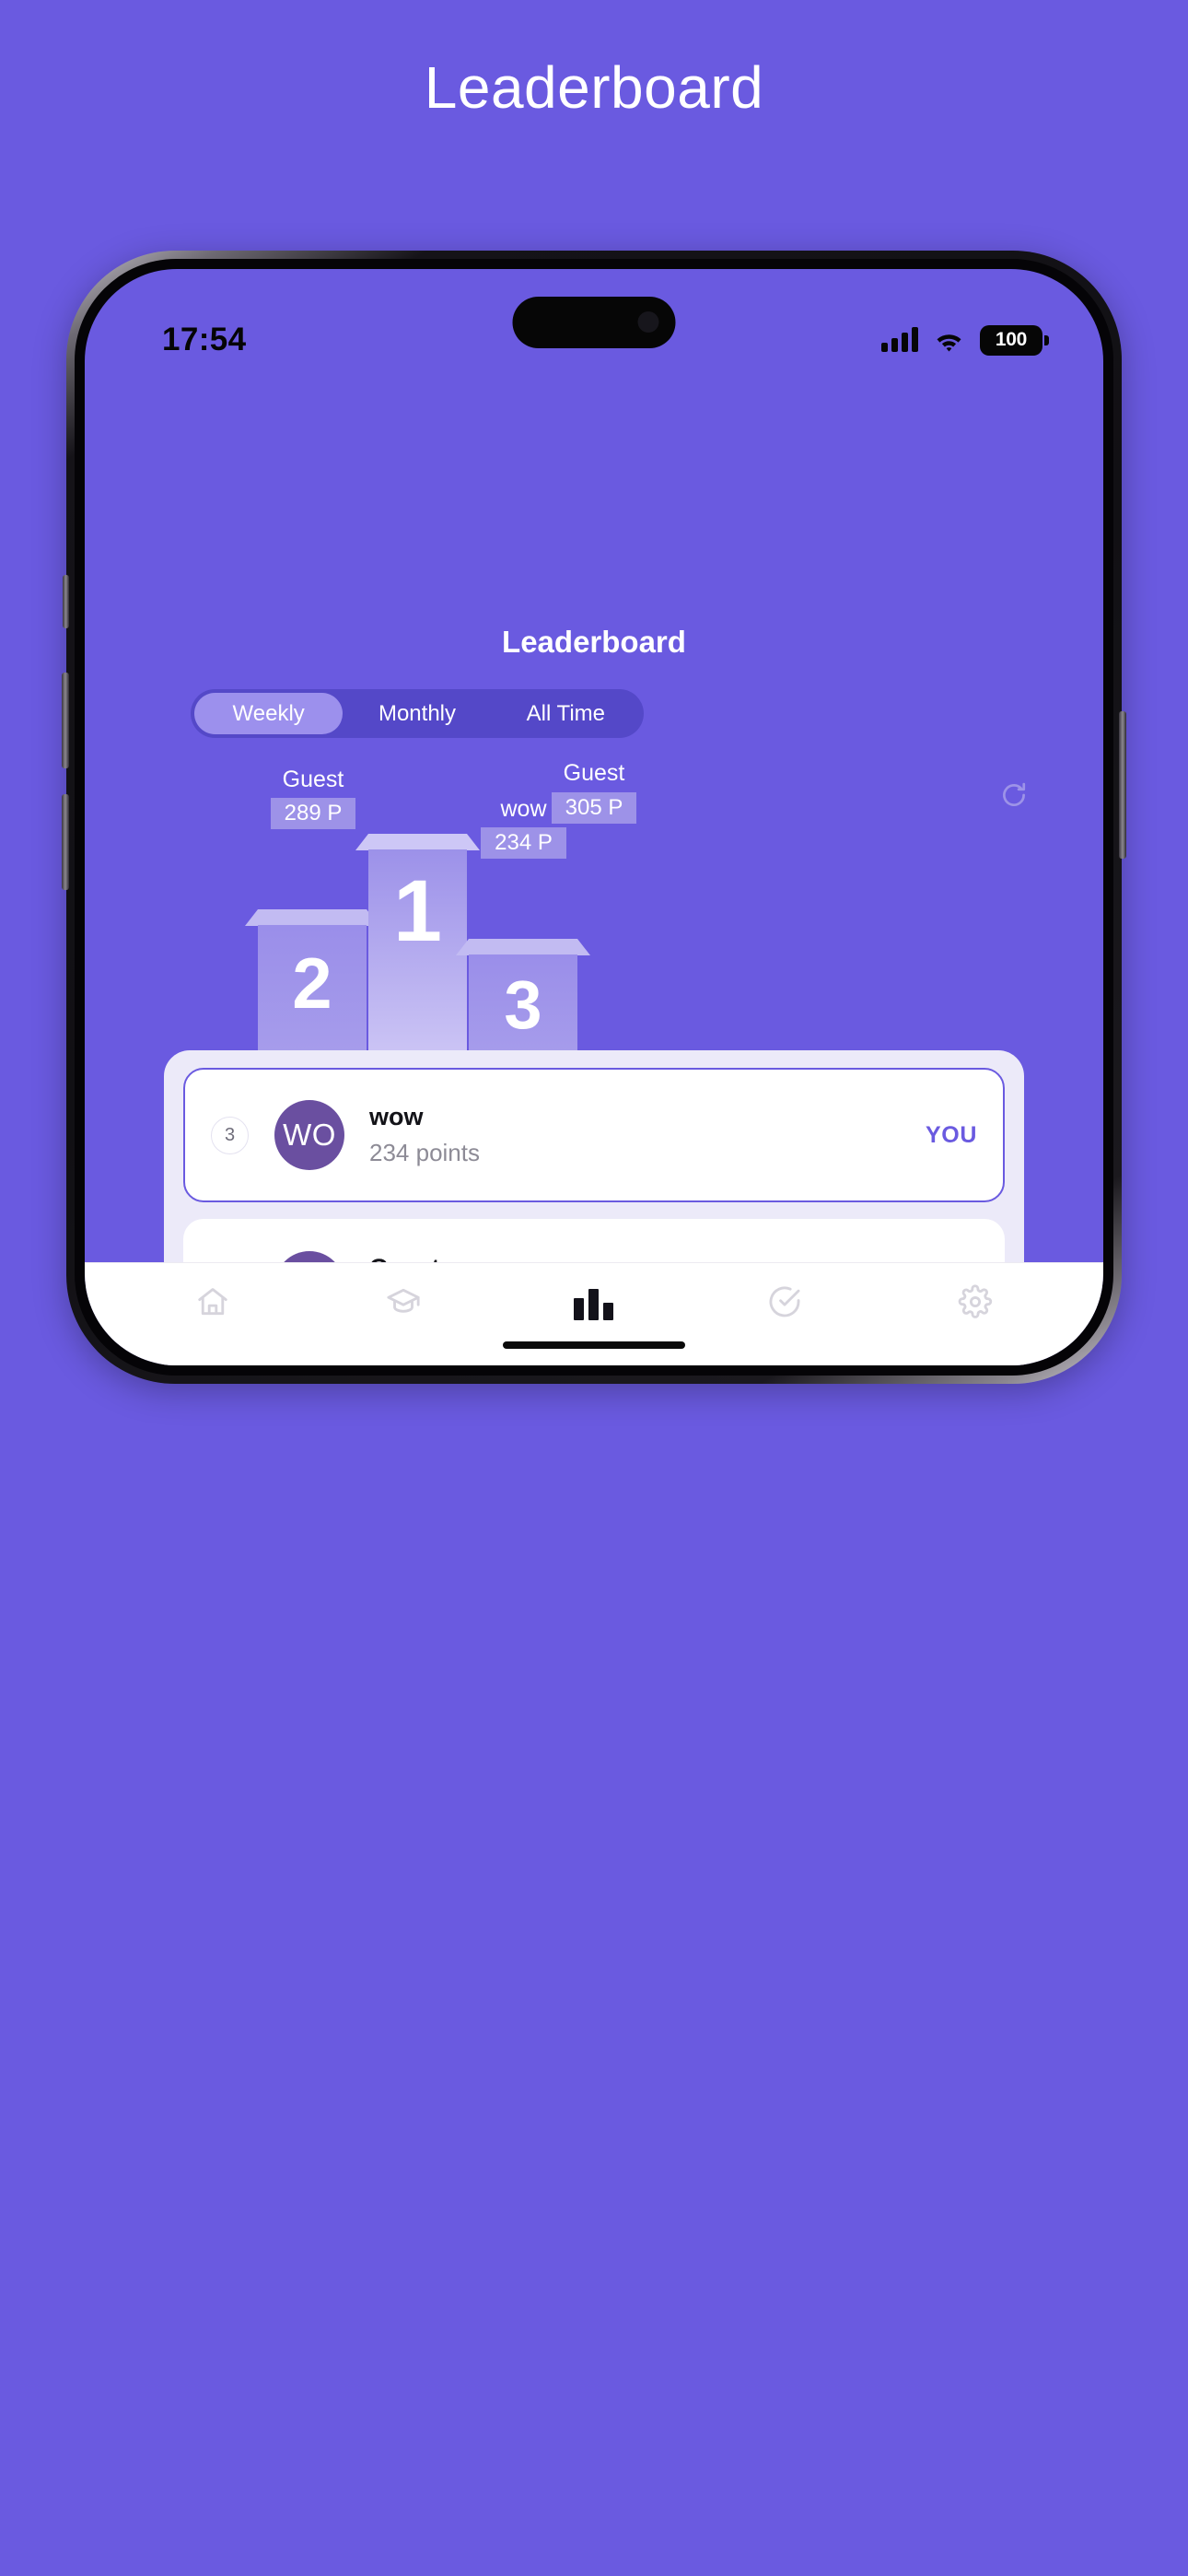 The image size is (1188, 2576). What do you see at coordinates (965, 340) in the screenshot?
I see `status-indicators: 100` at bounding box center [965, 340].